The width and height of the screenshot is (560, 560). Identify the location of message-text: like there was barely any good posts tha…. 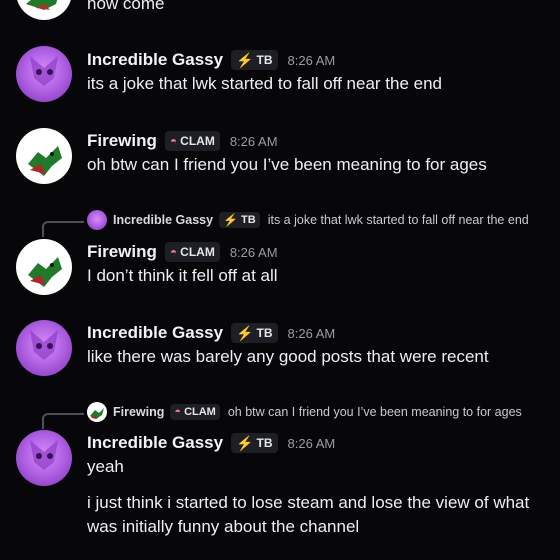
(288, 356).